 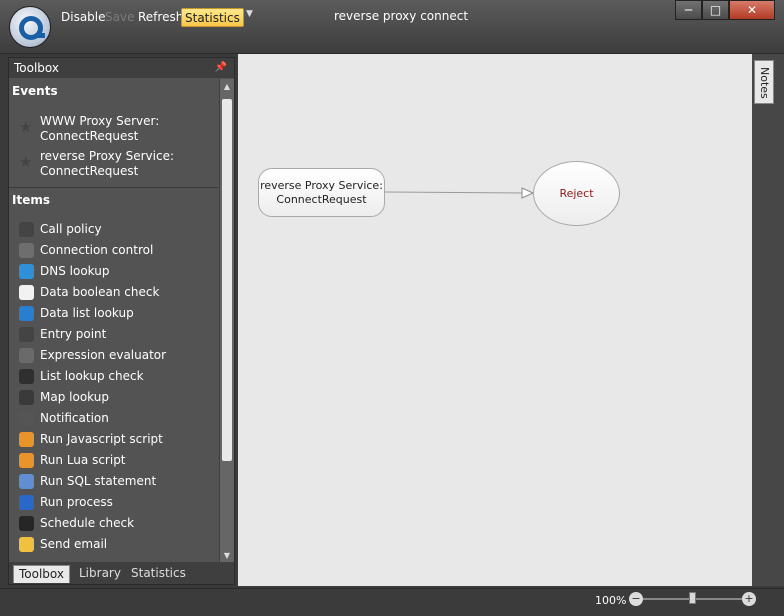 I want to click on items-heading: Items, so click(x=31, y=200).